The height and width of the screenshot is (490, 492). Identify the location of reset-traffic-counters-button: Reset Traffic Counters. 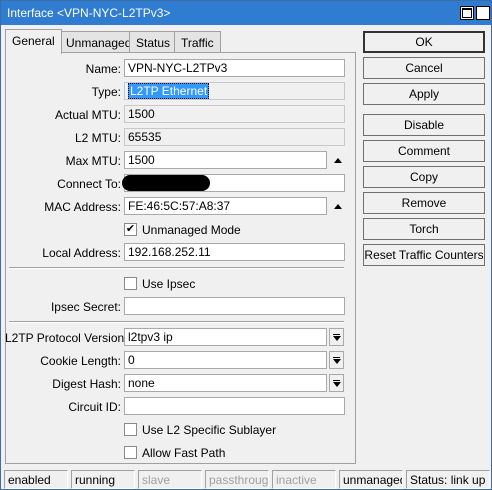
(424, 255).